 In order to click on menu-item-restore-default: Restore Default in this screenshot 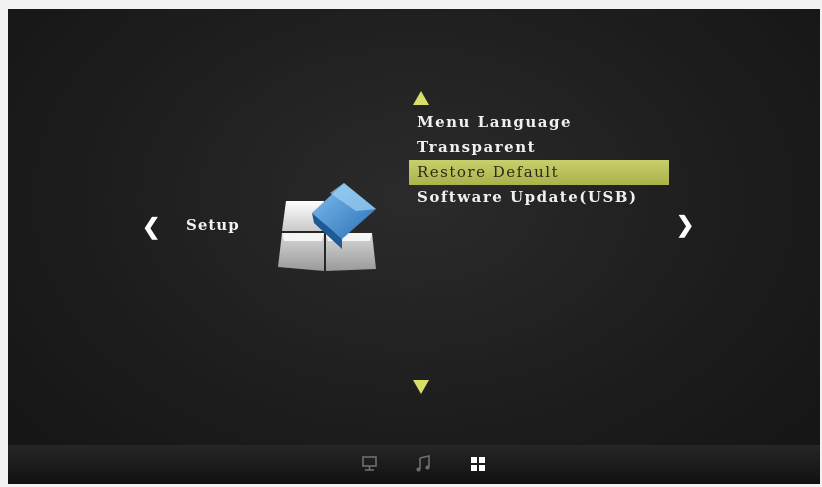, I will do `click(539, 172)`.